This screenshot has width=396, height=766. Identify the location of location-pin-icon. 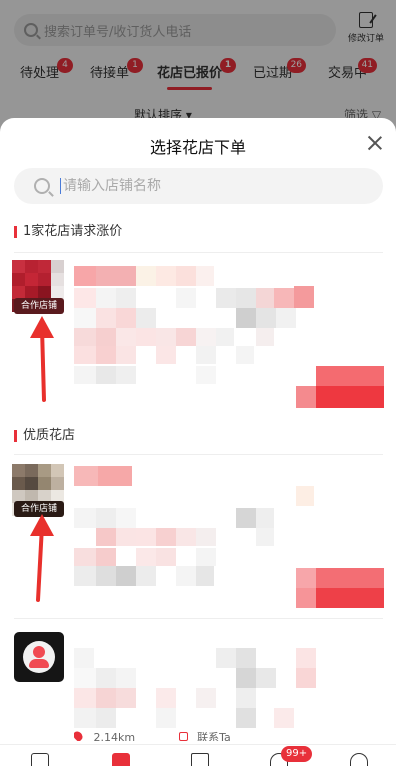
(79, 736).